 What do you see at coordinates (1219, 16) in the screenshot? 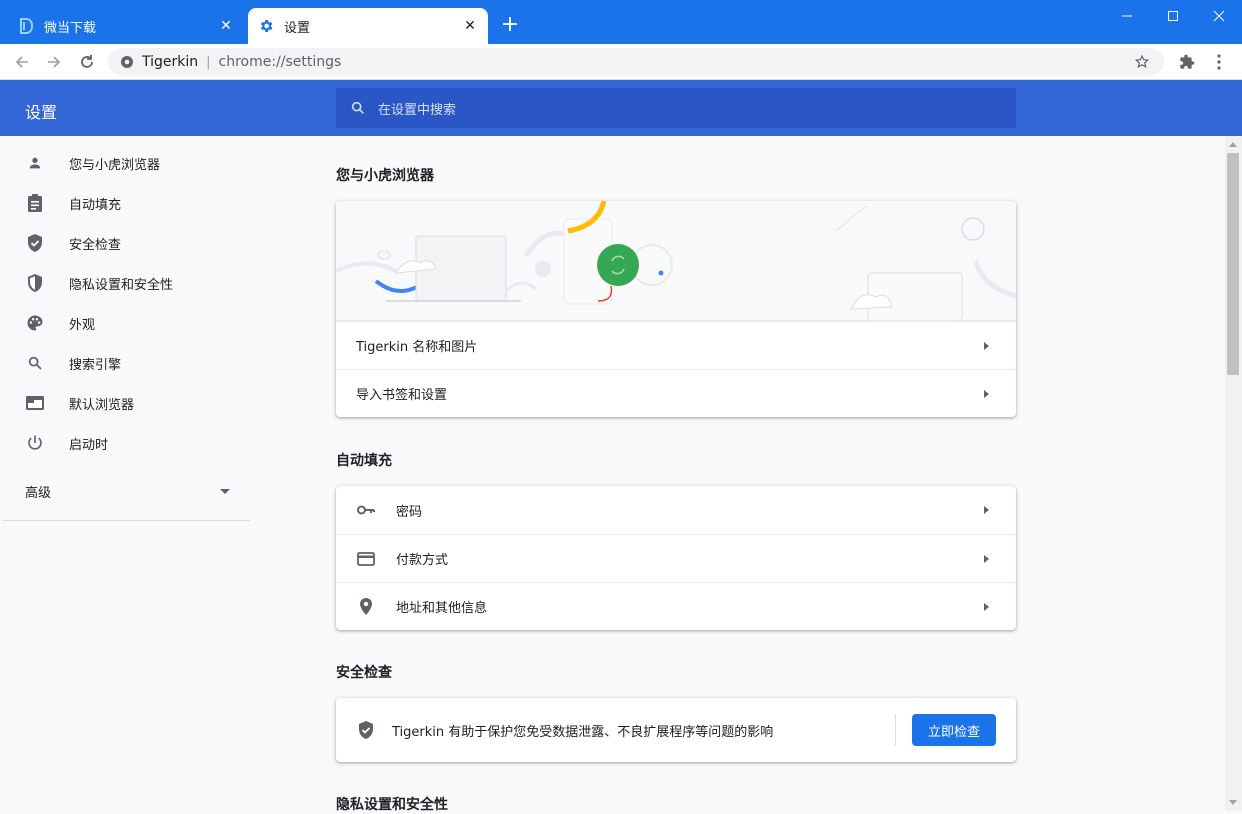
I see `close-window-icon` at bounding box center [1219, 16].